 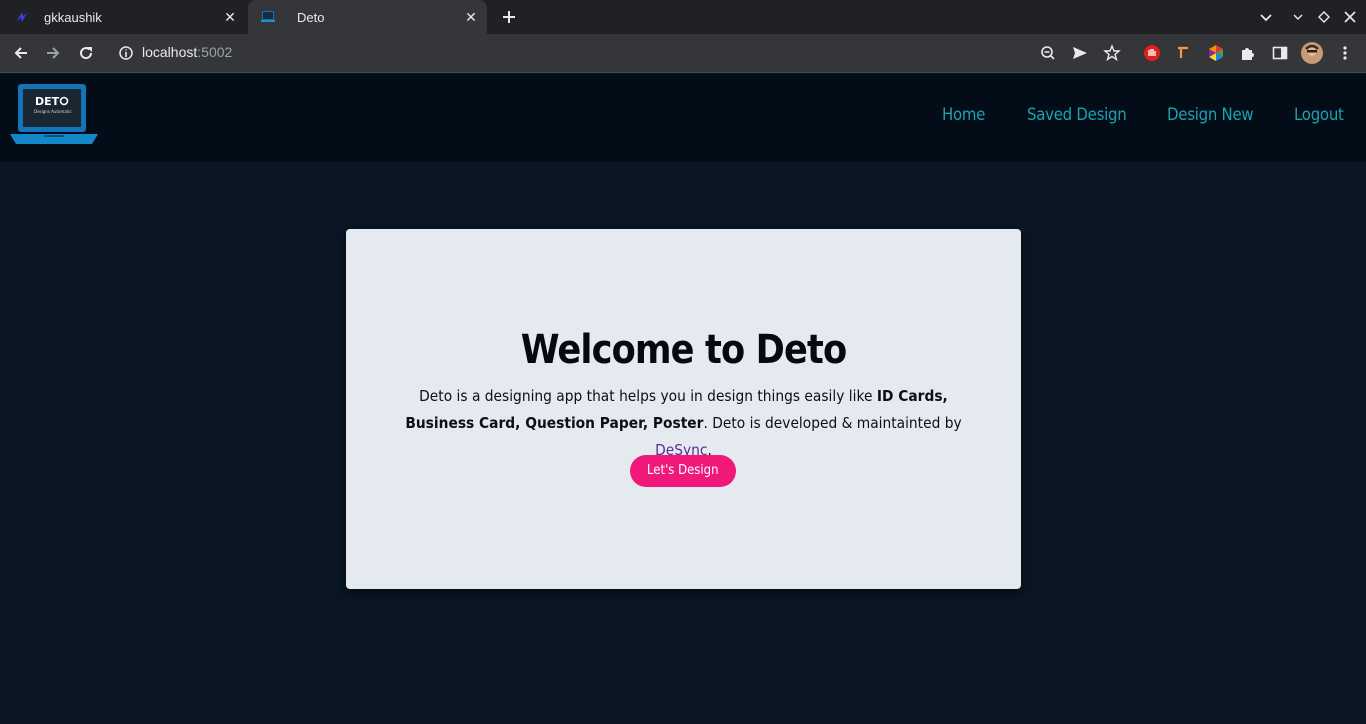 I want to click on back-icon, so click(x=21, y=53).